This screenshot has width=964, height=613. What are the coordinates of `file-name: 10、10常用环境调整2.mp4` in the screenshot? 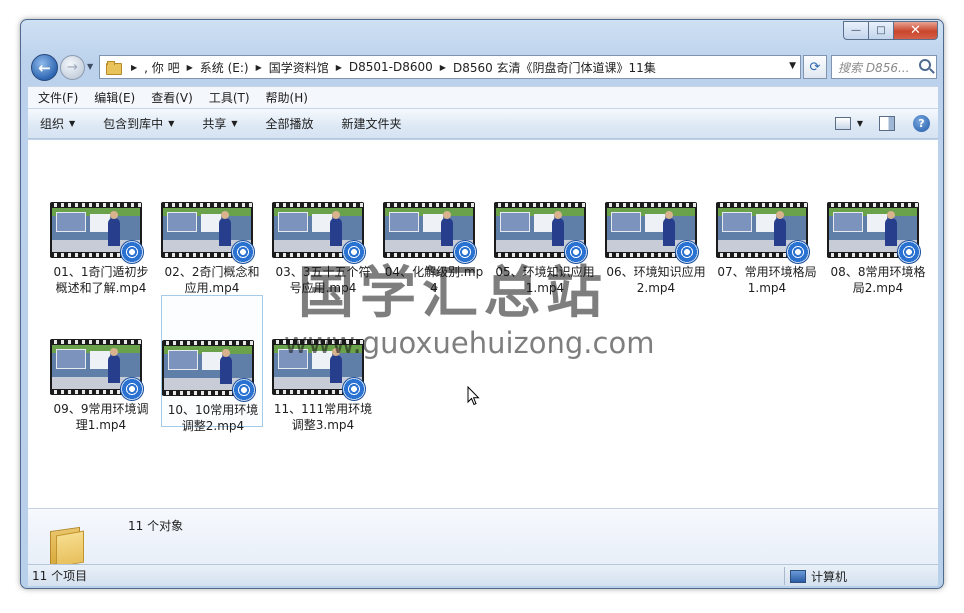 It's located at (213, 418).